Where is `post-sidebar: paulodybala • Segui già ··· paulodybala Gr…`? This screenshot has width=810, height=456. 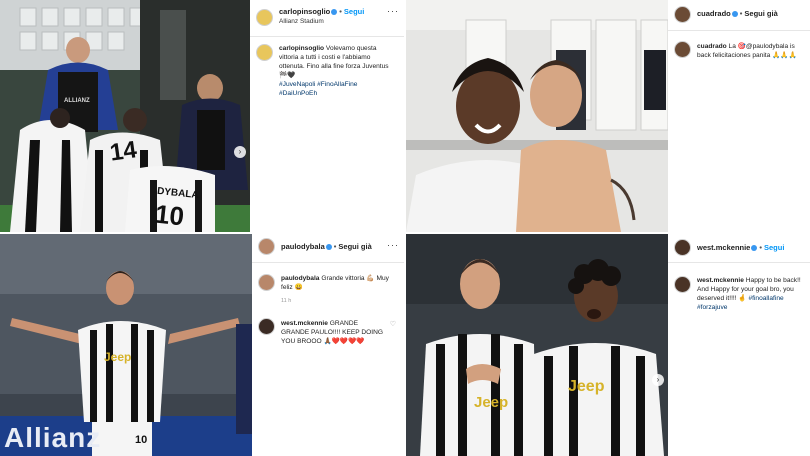 post-sidebar: paulodybala • Segui già ··· paulodybala Gr… is located at coordinates (328, 345).